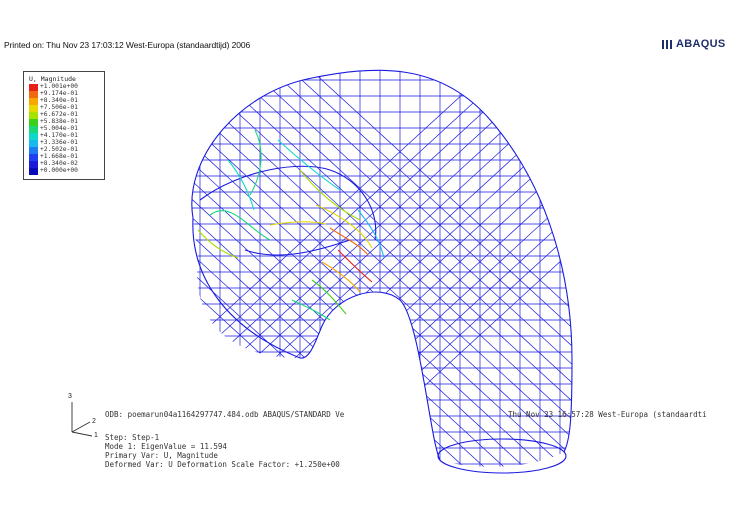 The width and height of the screenshot is (749, 522). What do you see at coordinates (161, 455) in the screenshot?
I see `primary-var-line: Primary Var: U, Magnitude` at bounding box center [161, 455].